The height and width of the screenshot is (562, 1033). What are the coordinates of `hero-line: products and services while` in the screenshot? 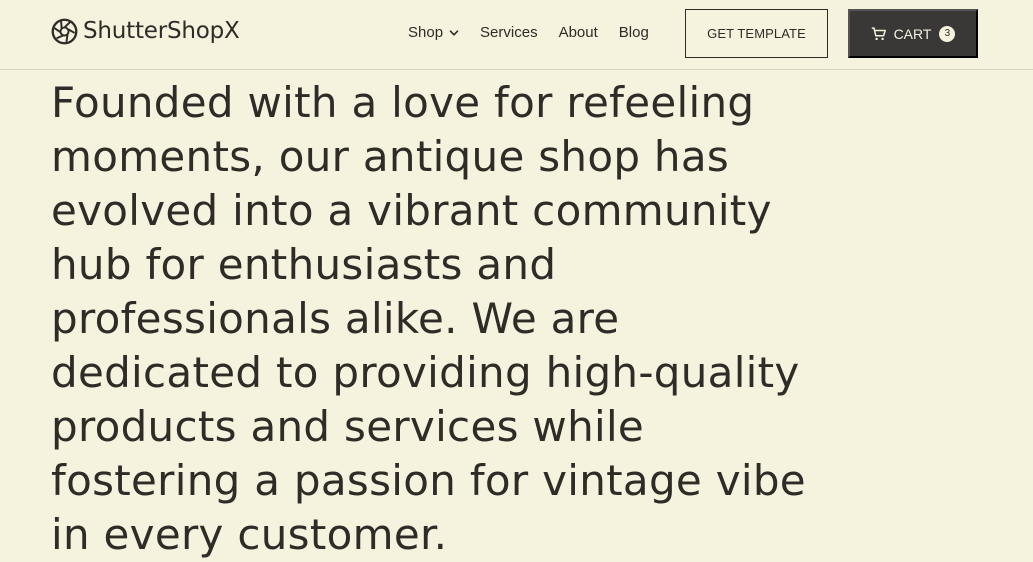 It's located at (348, 426).